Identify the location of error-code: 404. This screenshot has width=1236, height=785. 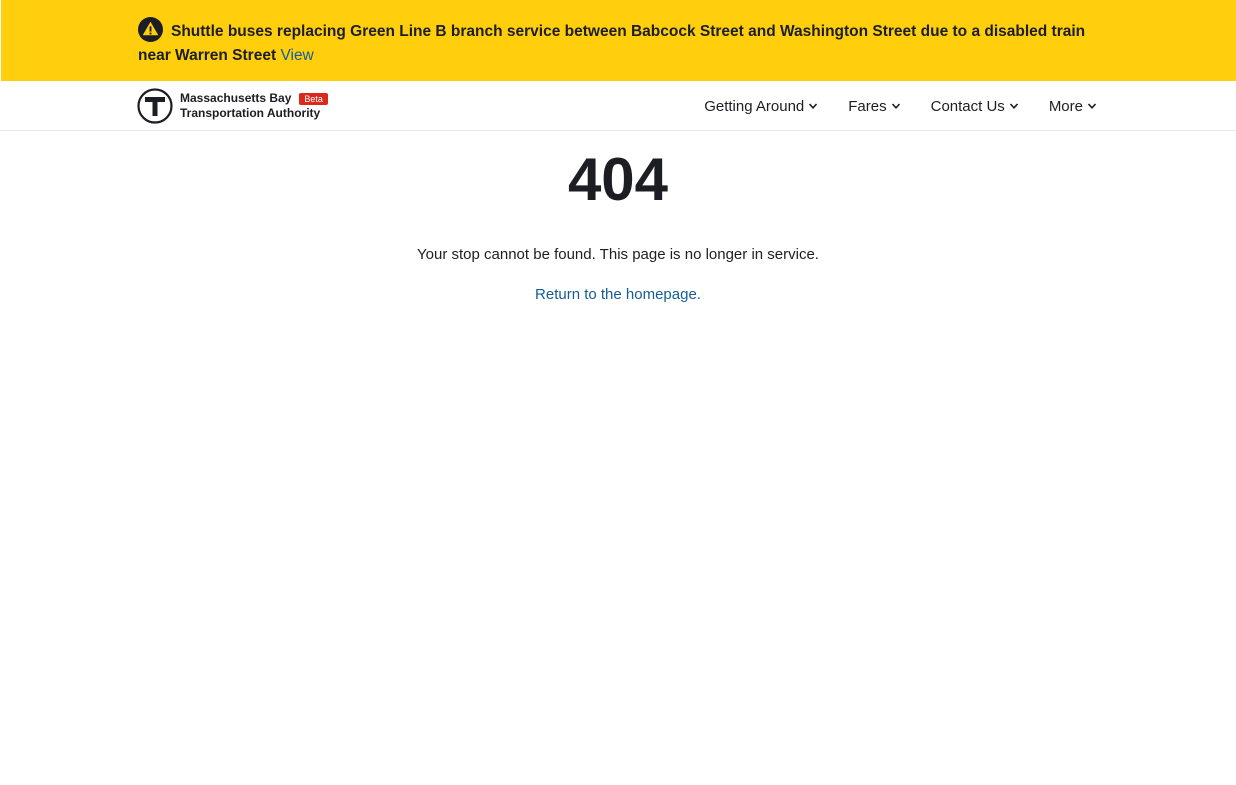
(618, 179).